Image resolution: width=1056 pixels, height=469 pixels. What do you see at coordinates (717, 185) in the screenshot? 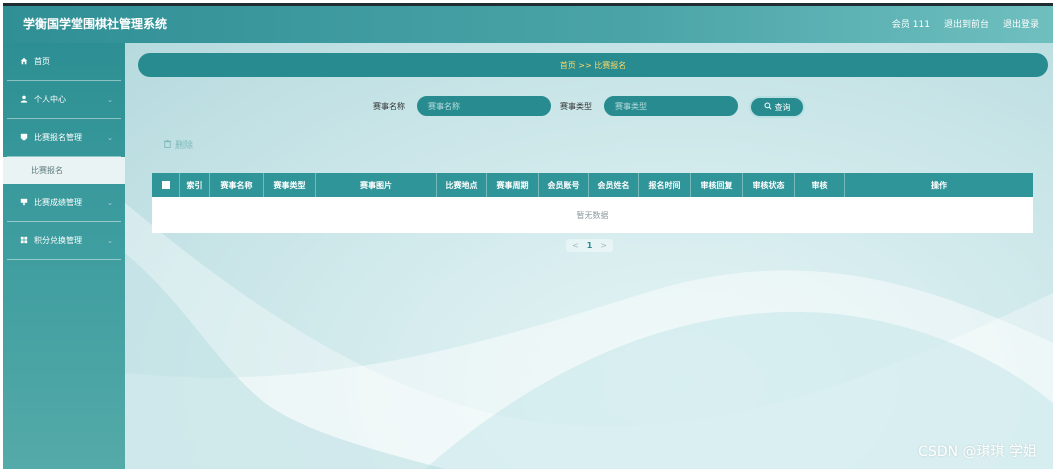
I see `column-header: 审核回复` at bounding box center [717, 185].